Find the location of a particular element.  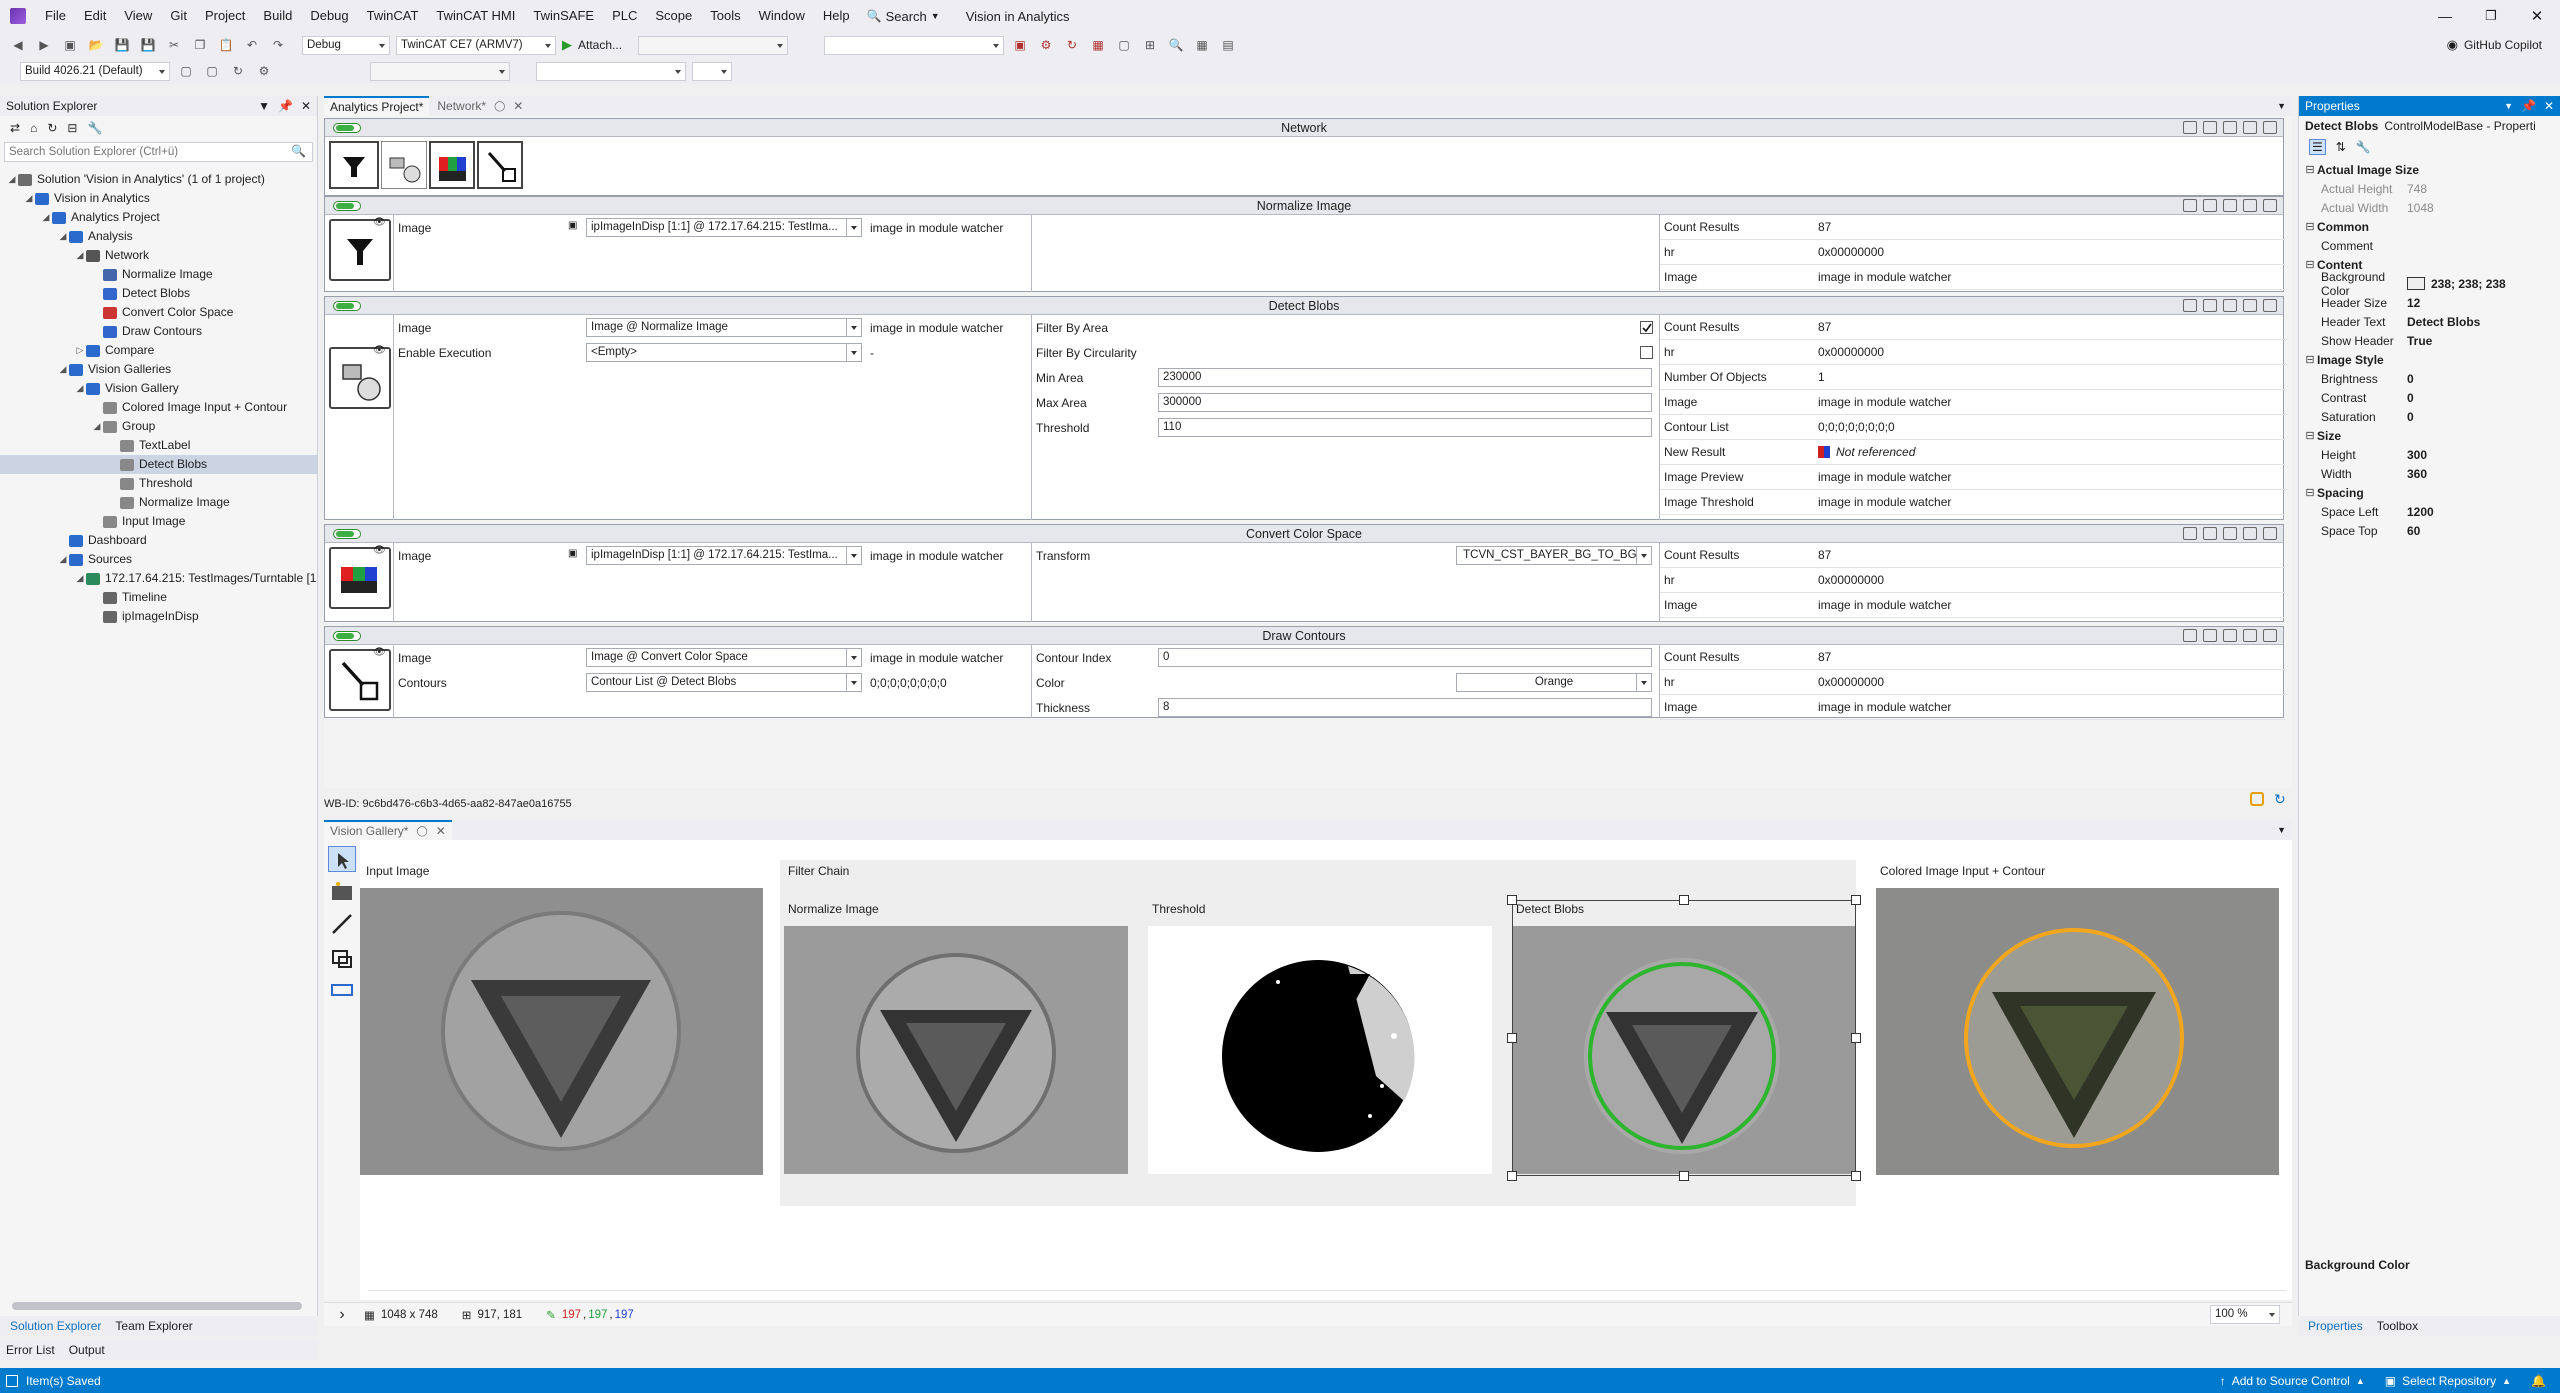

twincat-activate-icon: ⚙ is located at coordinates (1046, 45).